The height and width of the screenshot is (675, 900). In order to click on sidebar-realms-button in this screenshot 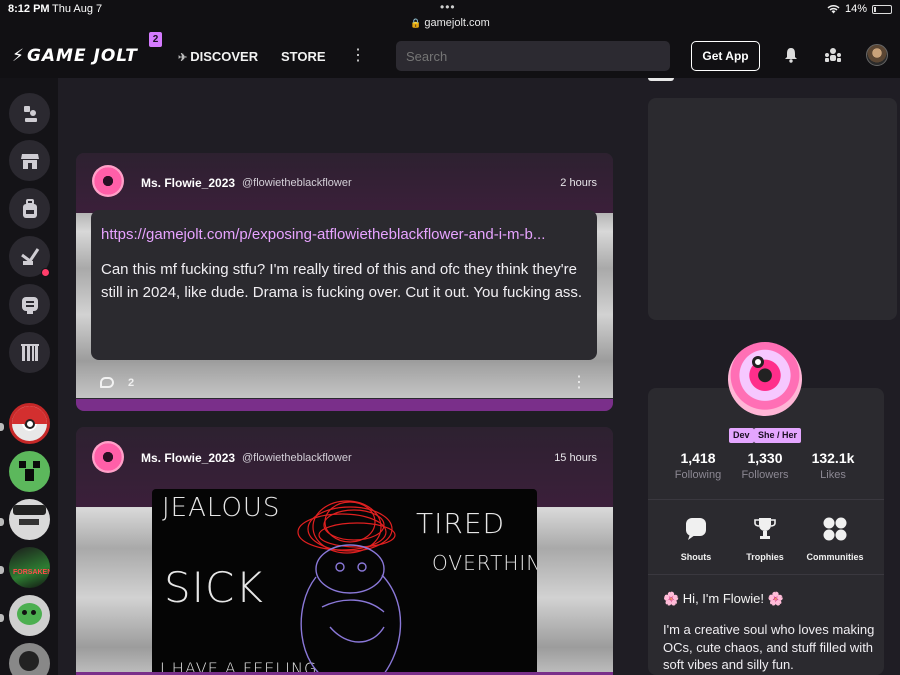, I will do `click(29, 113)`.